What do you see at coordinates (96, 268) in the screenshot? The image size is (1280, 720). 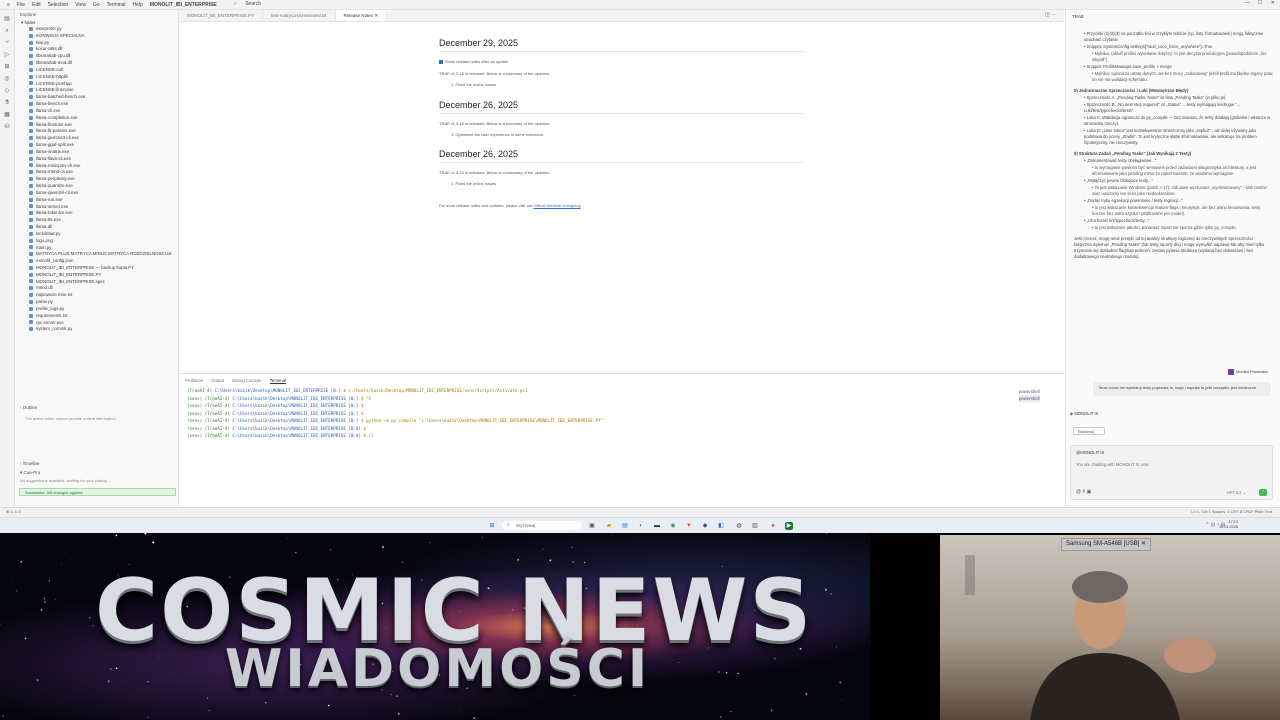 I see `file-item: MONOLIT_IBI_ENTERPRISE — backup kopia.PY` at bounding box center [96, 268].